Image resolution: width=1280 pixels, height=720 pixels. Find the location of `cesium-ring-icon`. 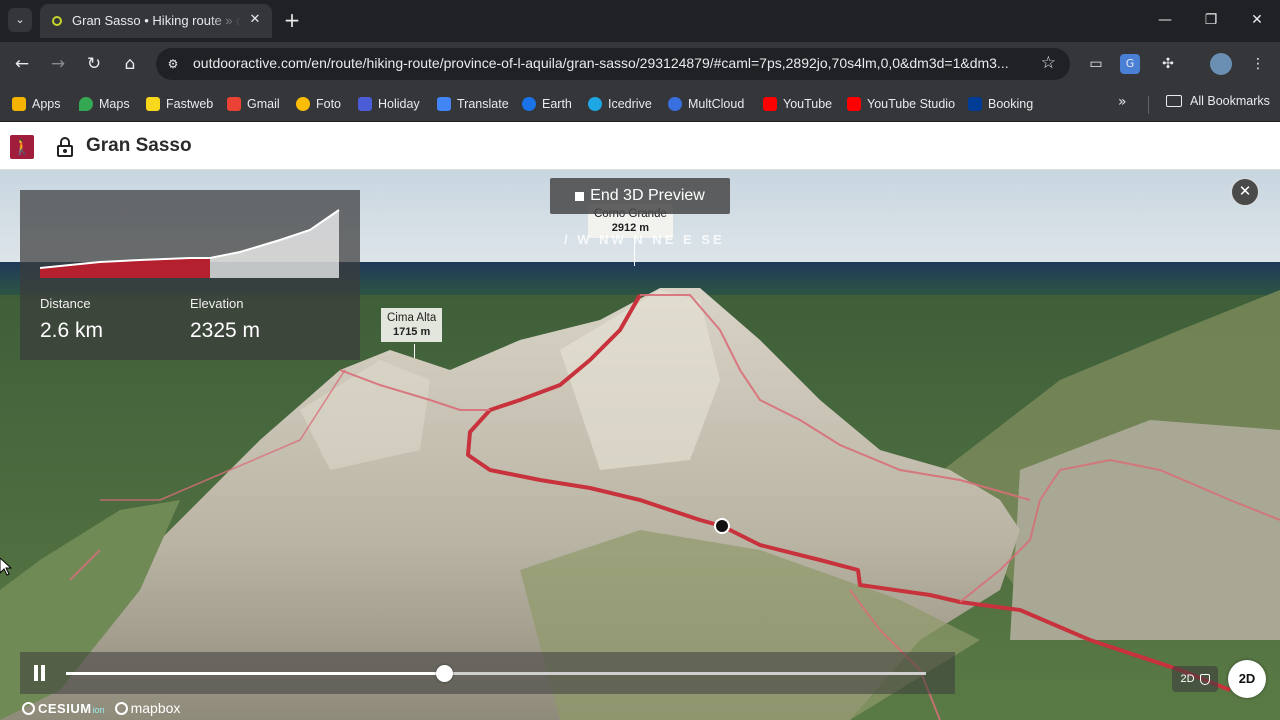

cesium-ring-icon is located at coordinates (28, 708).